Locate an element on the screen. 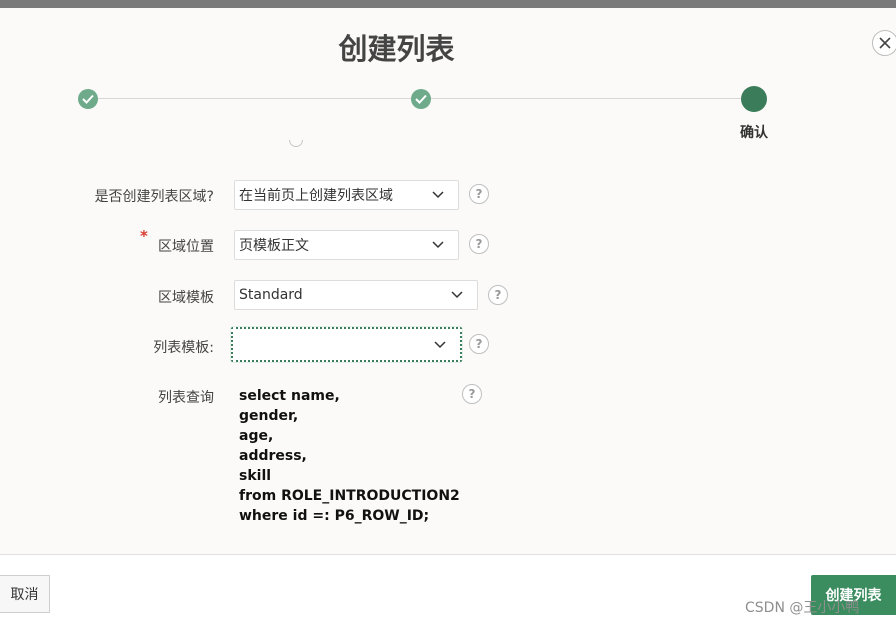  create-region-label: 是否创建列表区域? is located at coordinates (154, 197).